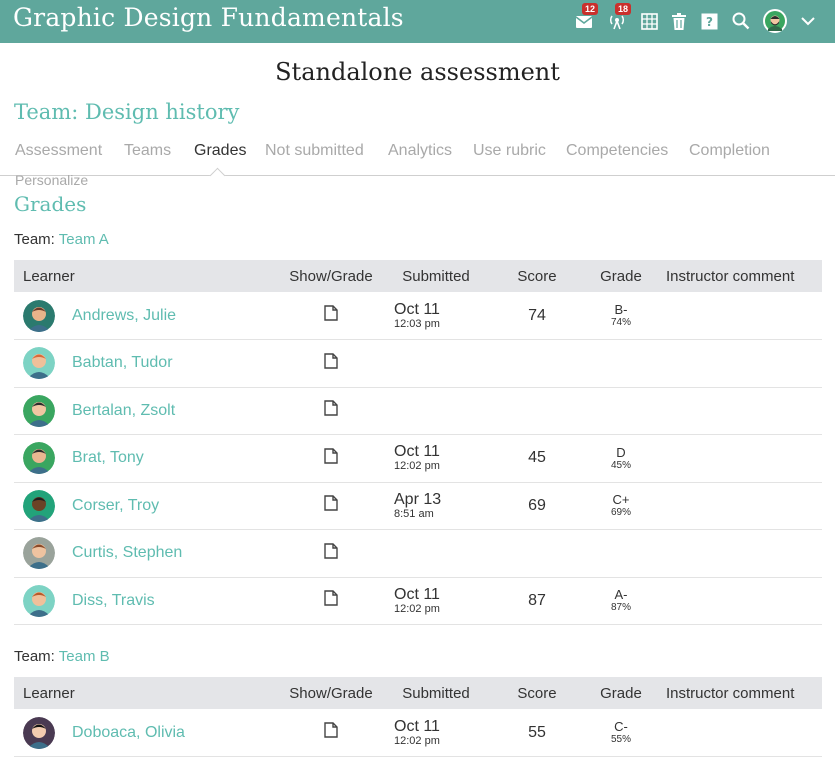 This screenshot has width=835, height=761. I want to click on learner-cell: Corser, Troy, so click(145, 506).